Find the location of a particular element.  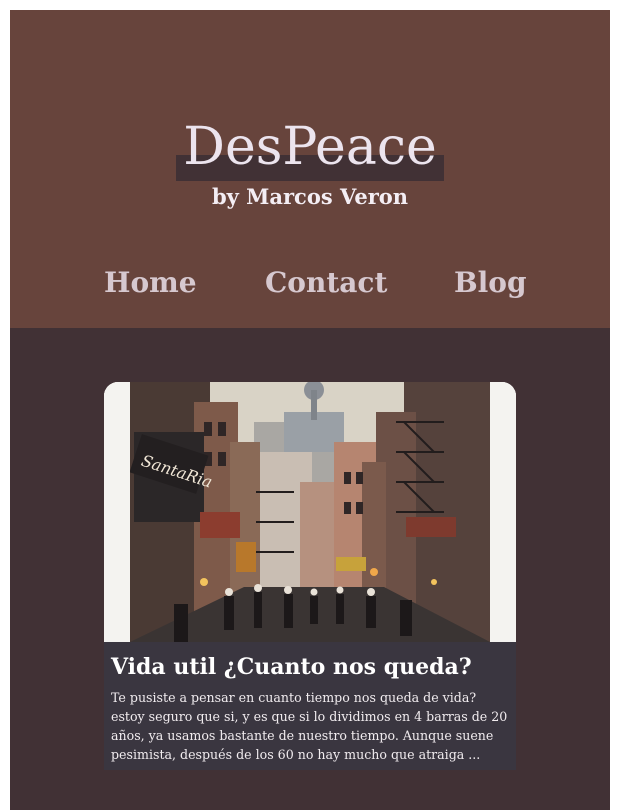

site-byline: by Marcos Veron is located at coordinates (310, 196).